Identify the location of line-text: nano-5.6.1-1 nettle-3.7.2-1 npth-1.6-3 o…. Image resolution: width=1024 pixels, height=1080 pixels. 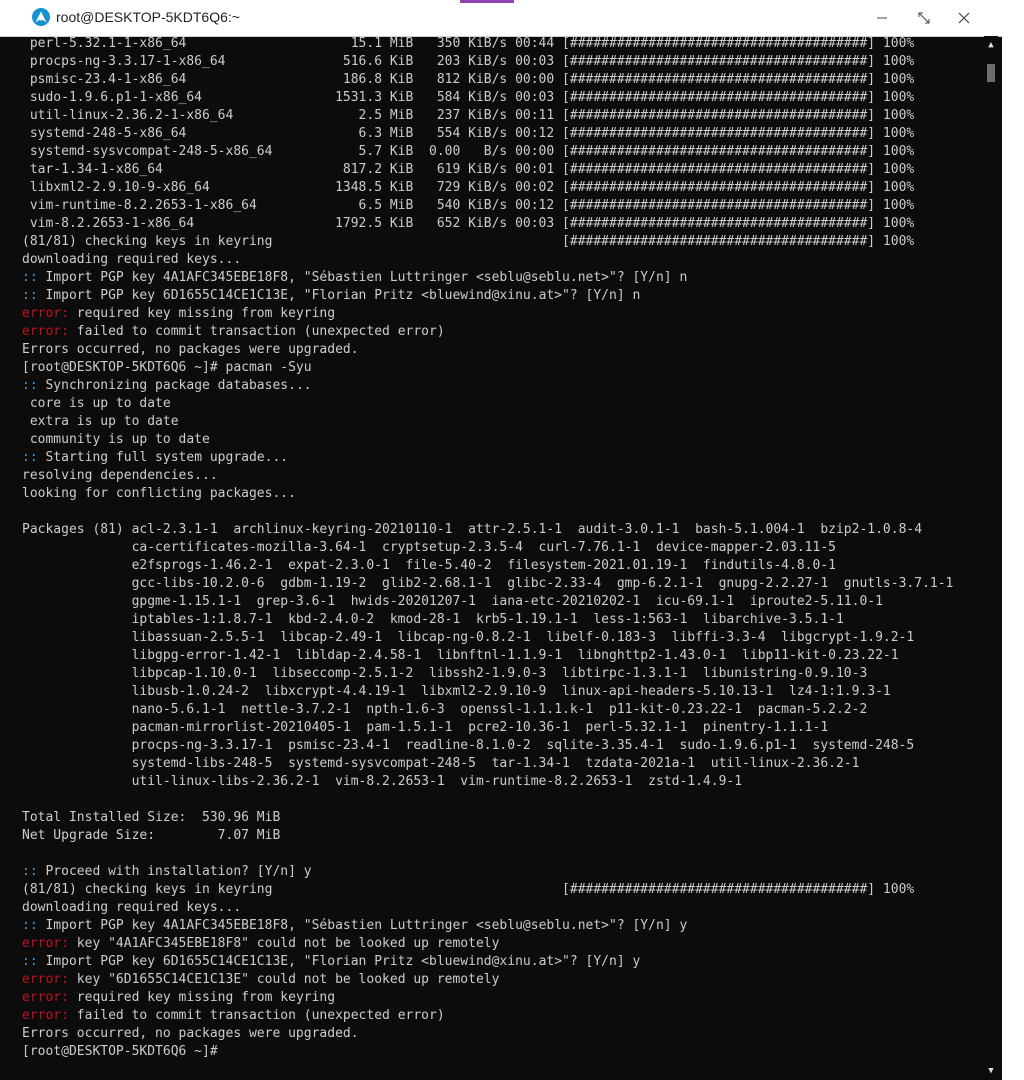
(445, 709).